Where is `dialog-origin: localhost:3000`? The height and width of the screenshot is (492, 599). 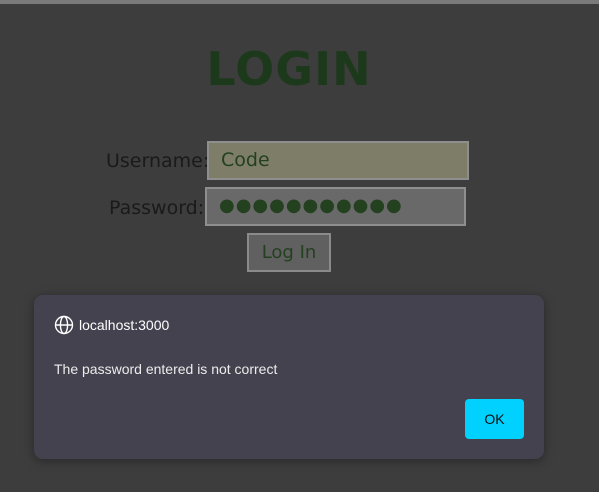
dialog-origin: localhost:3000 is located at coordinates (124, 325).